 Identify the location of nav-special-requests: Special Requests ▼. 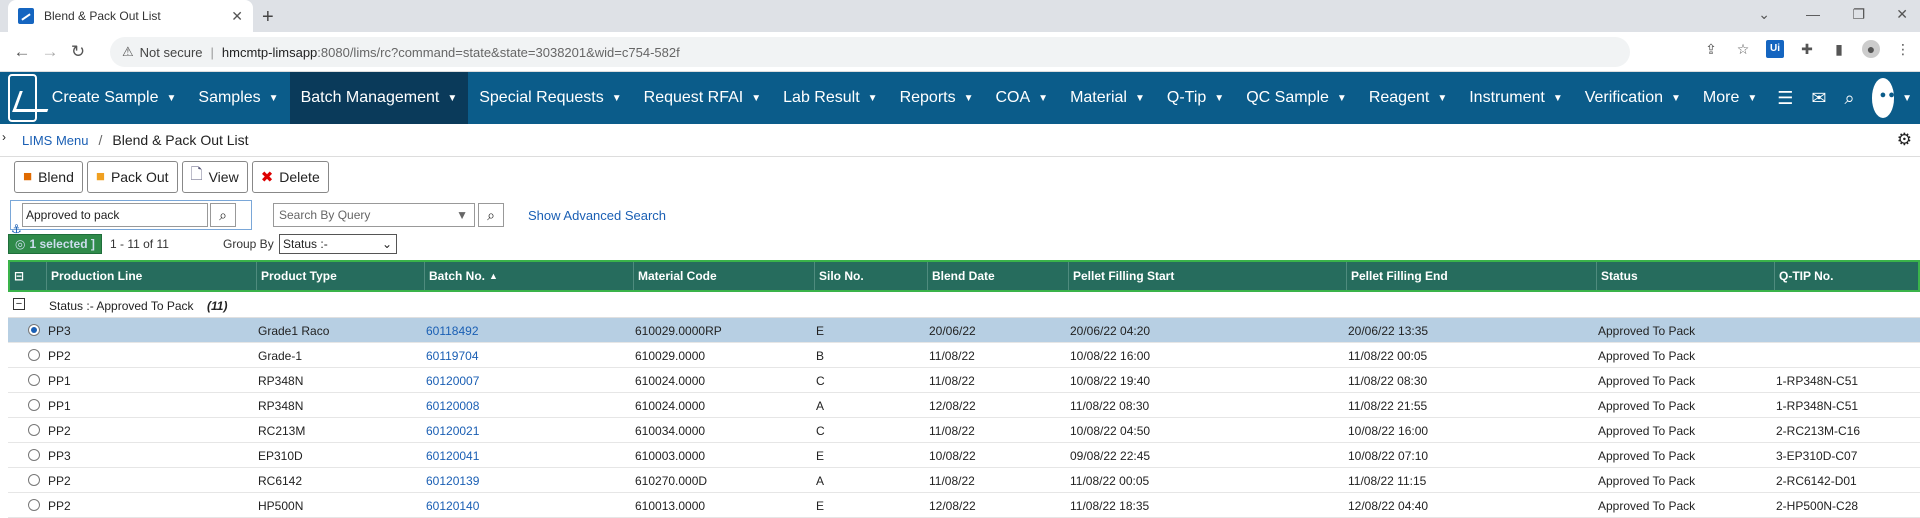
(550, 98).